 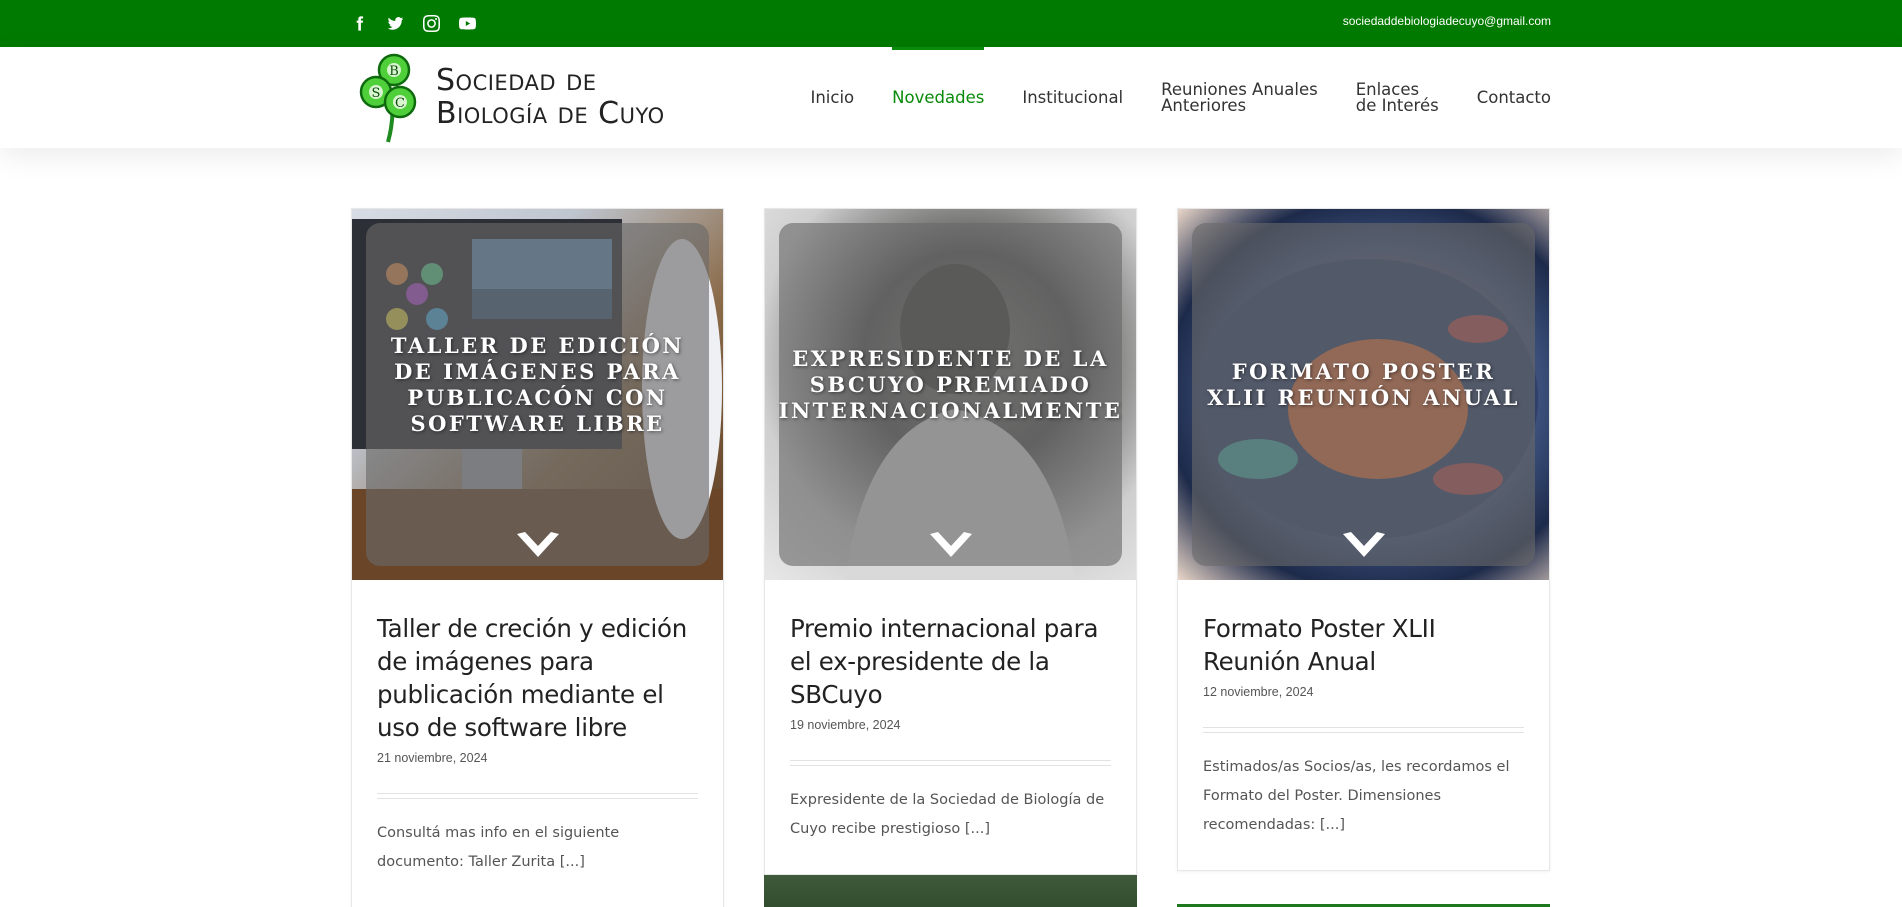 What do you see at coordinates (1397, 105) in the screenshot?
I see `nav-label-line-2: de Interés` at bounding box center [1397, 105].